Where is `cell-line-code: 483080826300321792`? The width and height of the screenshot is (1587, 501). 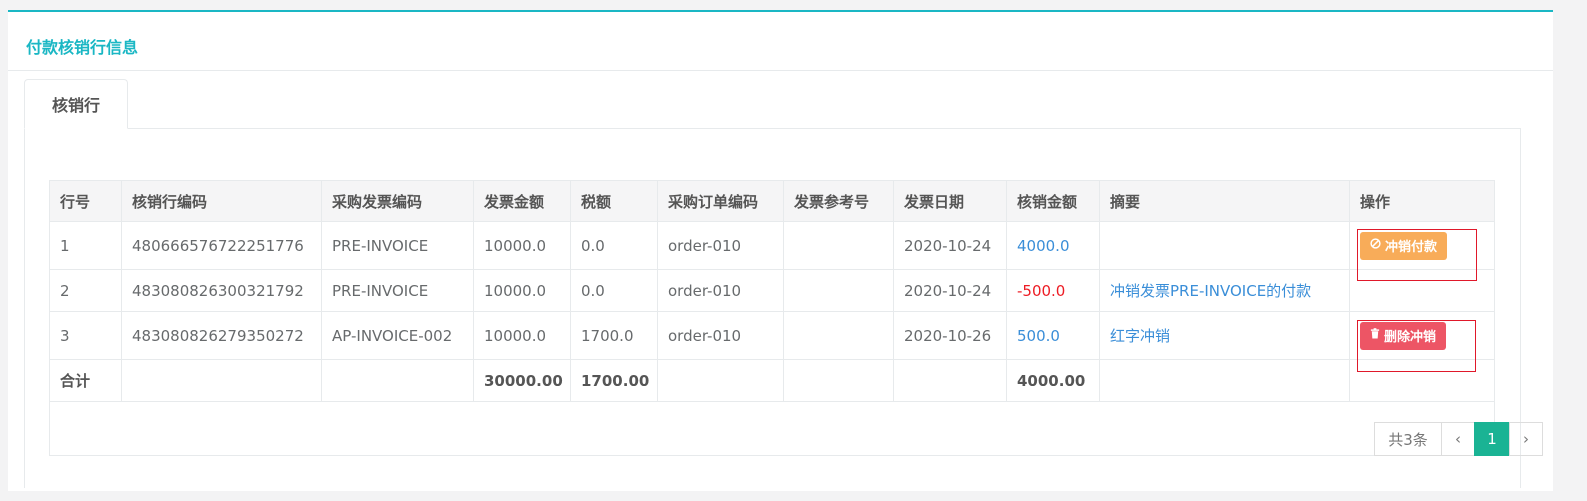 cell-line-code: 483080826300321792 is located at coordinates (221, 290).